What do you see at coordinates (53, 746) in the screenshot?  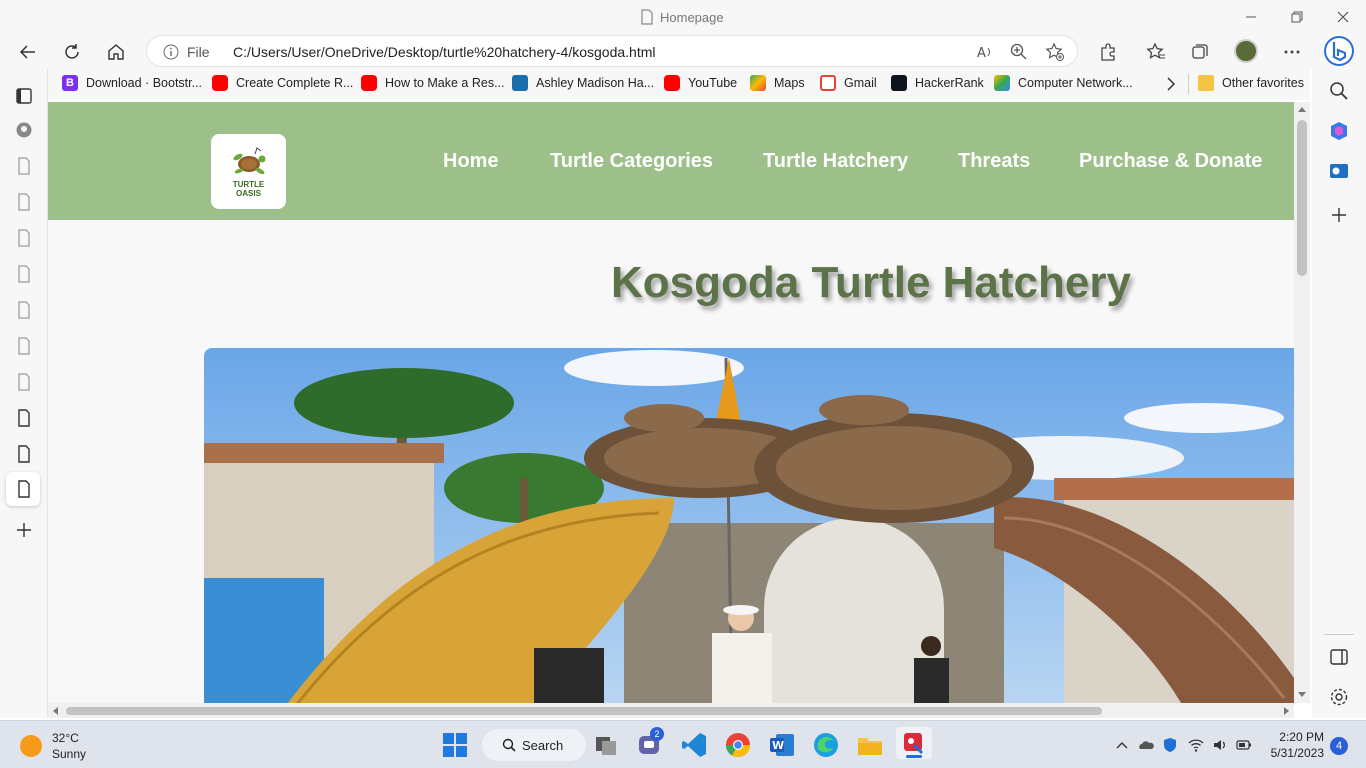 I see `weather-widget: 32°C Sunny` at bounding box center [53, 746].